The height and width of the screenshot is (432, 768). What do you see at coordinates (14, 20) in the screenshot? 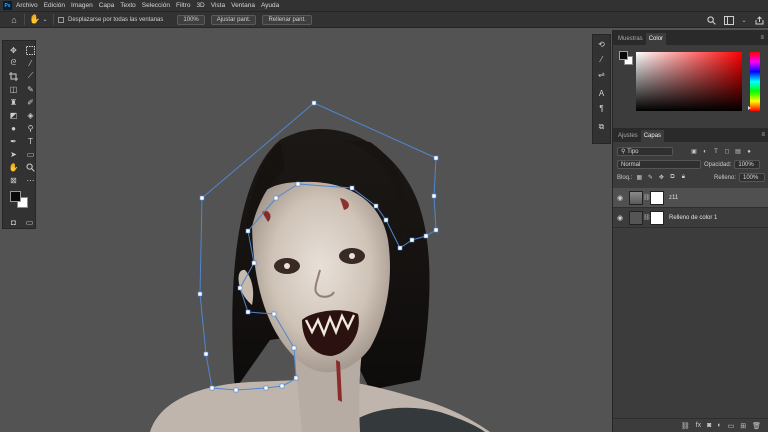
I see `home-icon: ⌂` at bounding box center [14, 20].